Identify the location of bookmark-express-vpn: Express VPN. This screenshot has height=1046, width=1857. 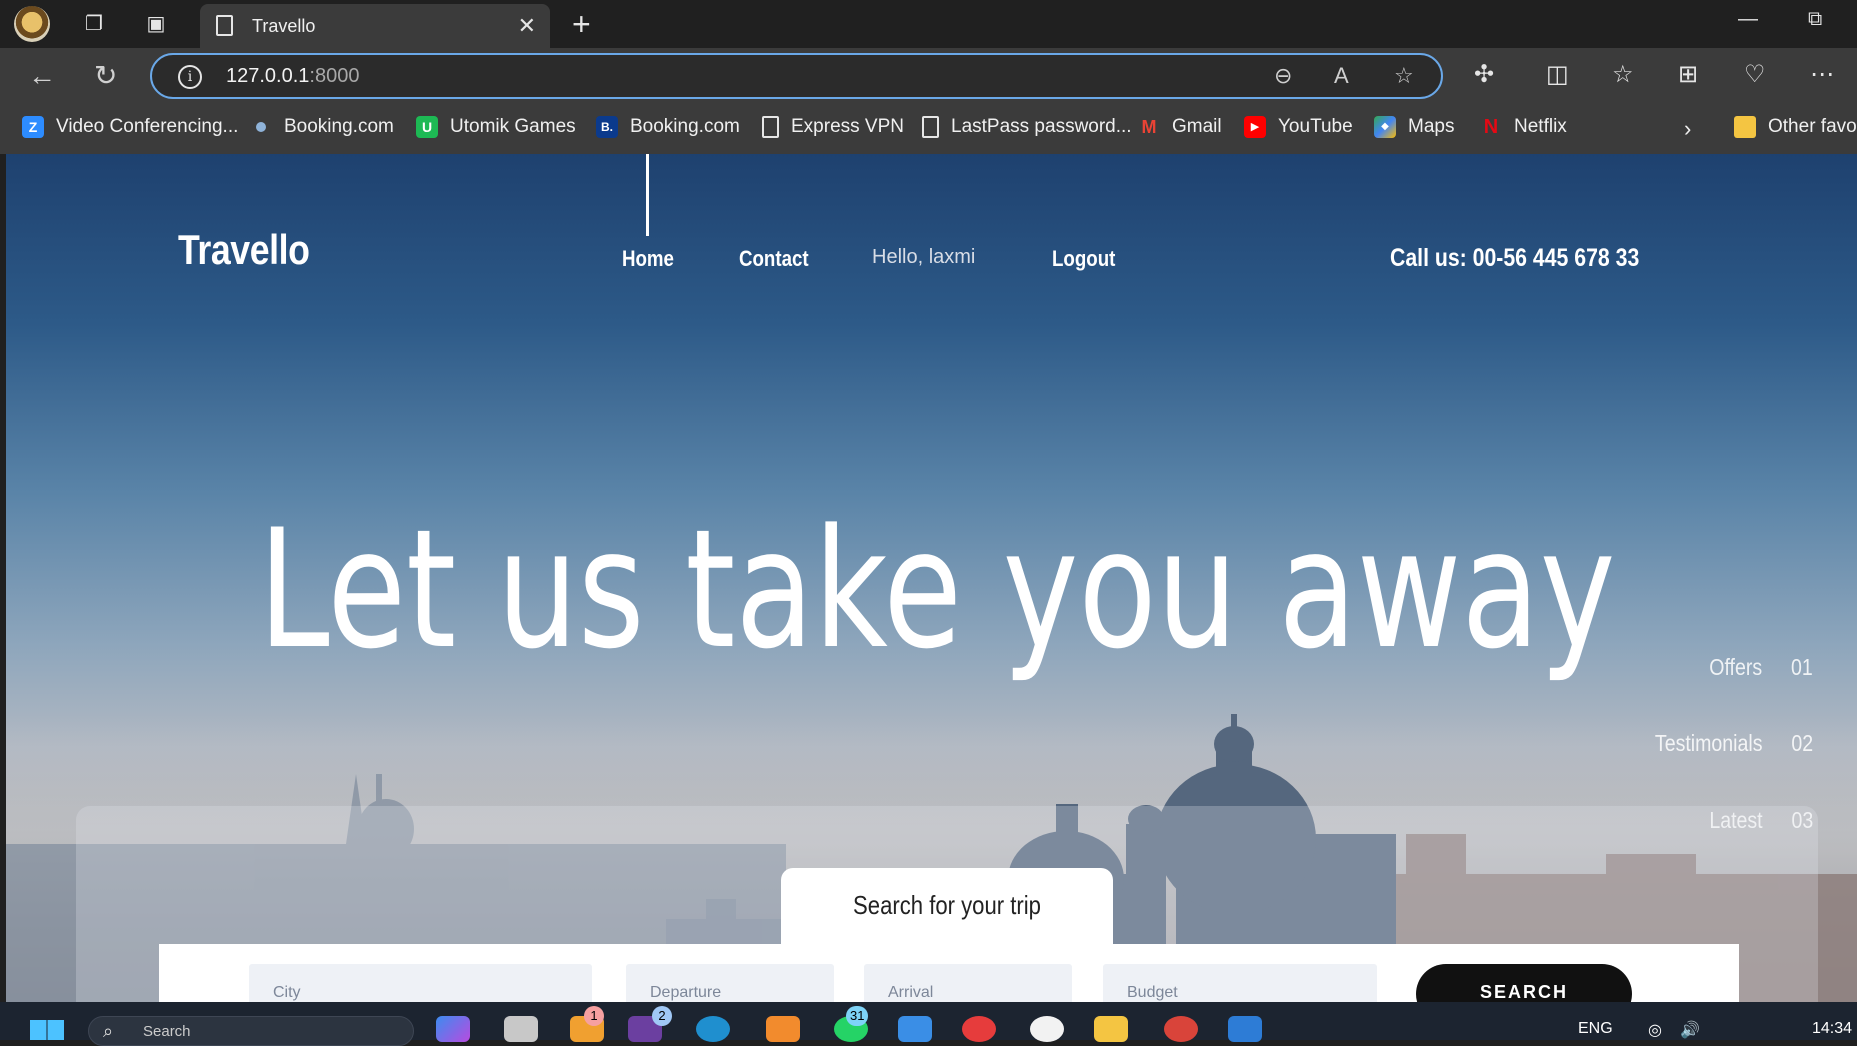
(833, 127).